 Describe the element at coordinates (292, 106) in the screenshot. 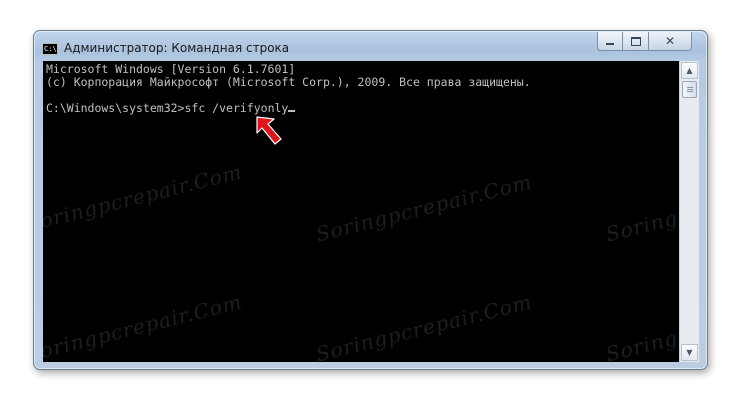

I see `text-cursor` at that location.